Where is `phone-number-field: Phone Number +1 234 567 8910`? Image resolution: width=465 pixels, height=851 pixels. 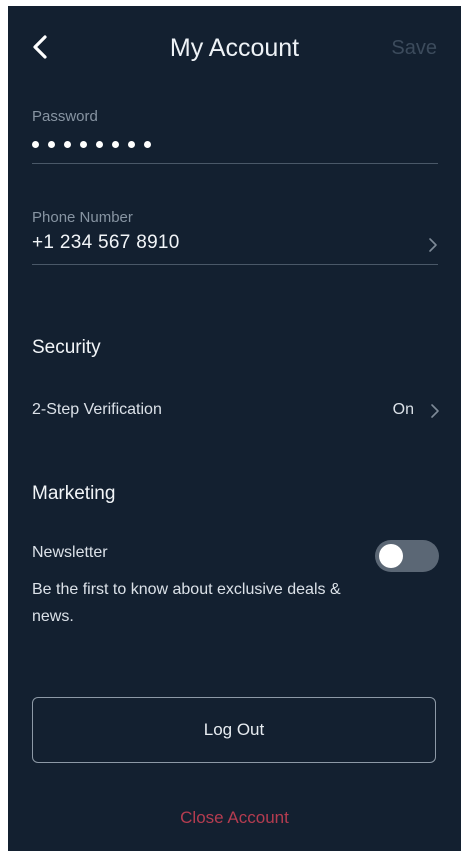 phone-number-field: Phone Number +1 234 567 8910 is located at coordinates (235, 237).